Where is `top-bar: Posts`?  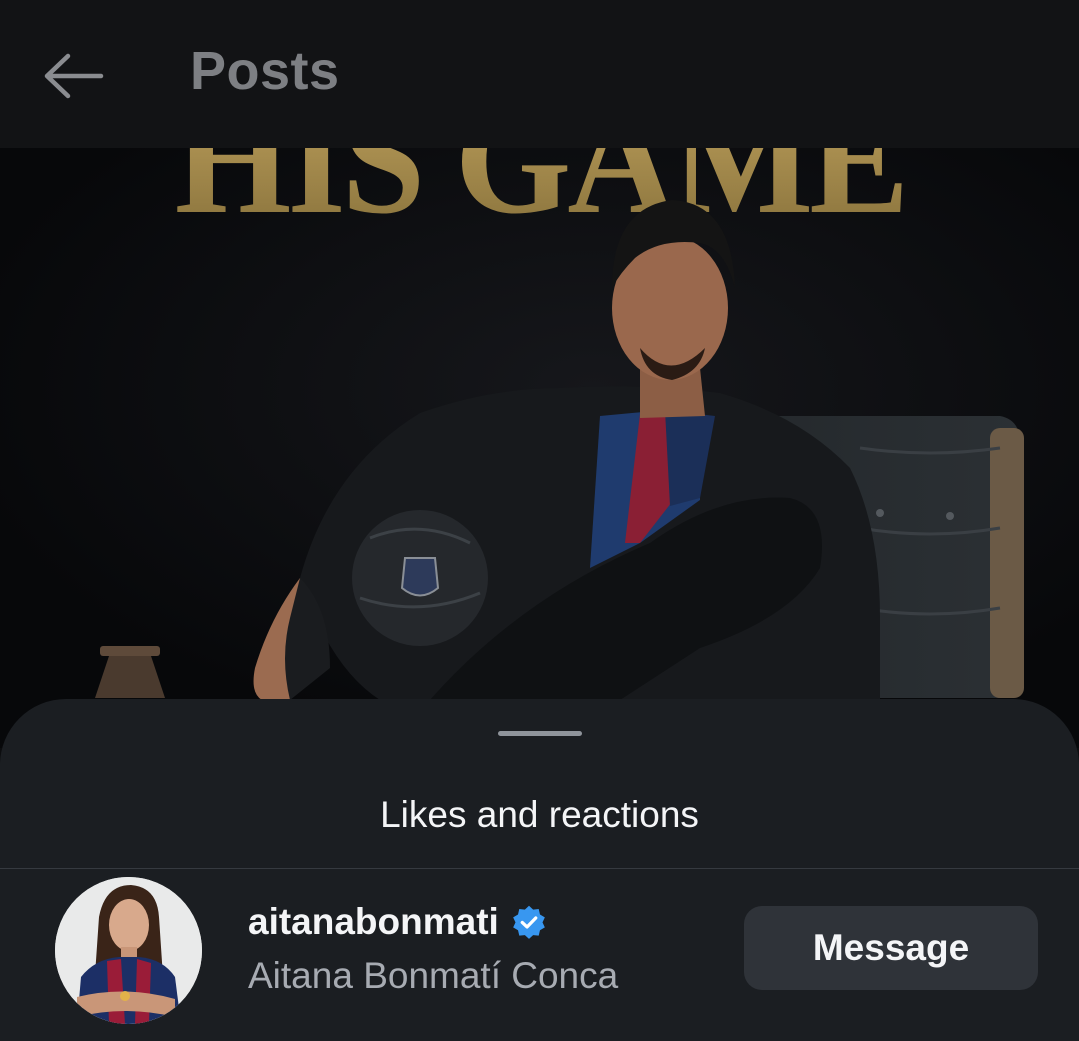 top-bar: Posts is located at coordinates (539, 74).